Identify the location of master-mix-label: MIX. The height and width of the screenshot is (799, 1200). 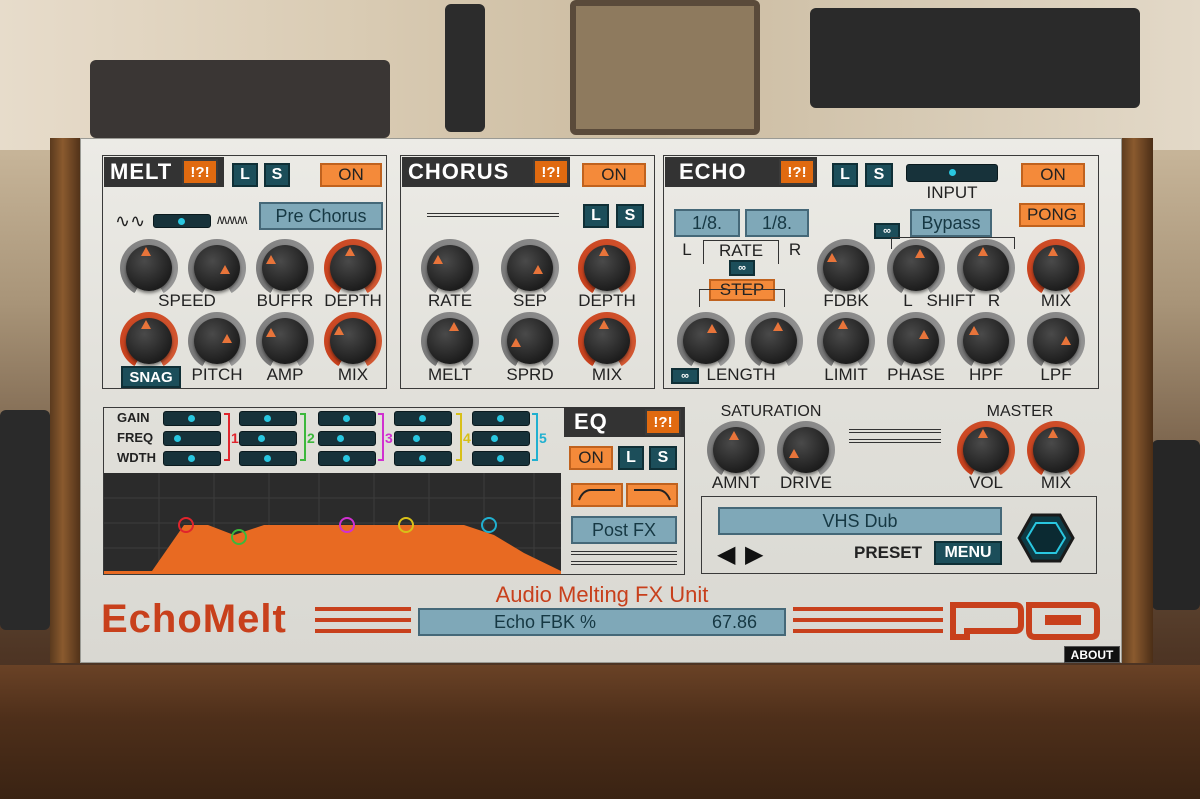
(1056, 482).